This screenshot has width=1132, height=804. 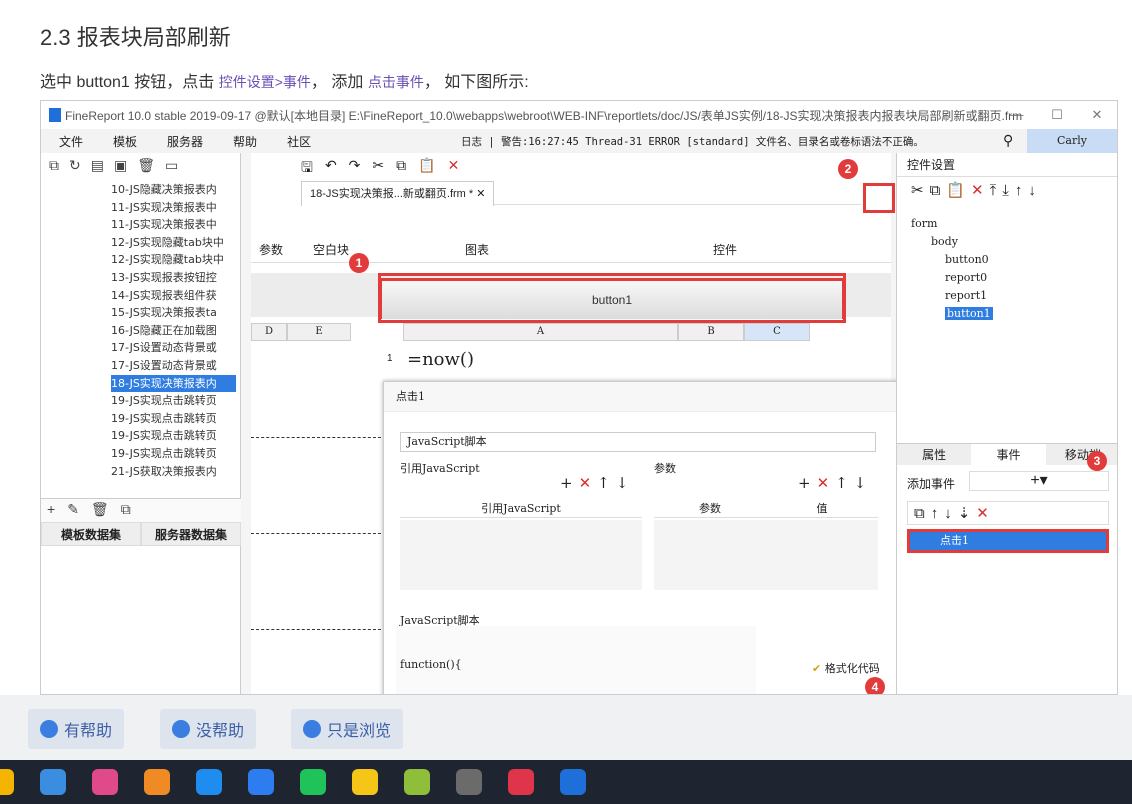 I want to click on move-bottom-icon: ⤓, so click(x=1008, y=190).